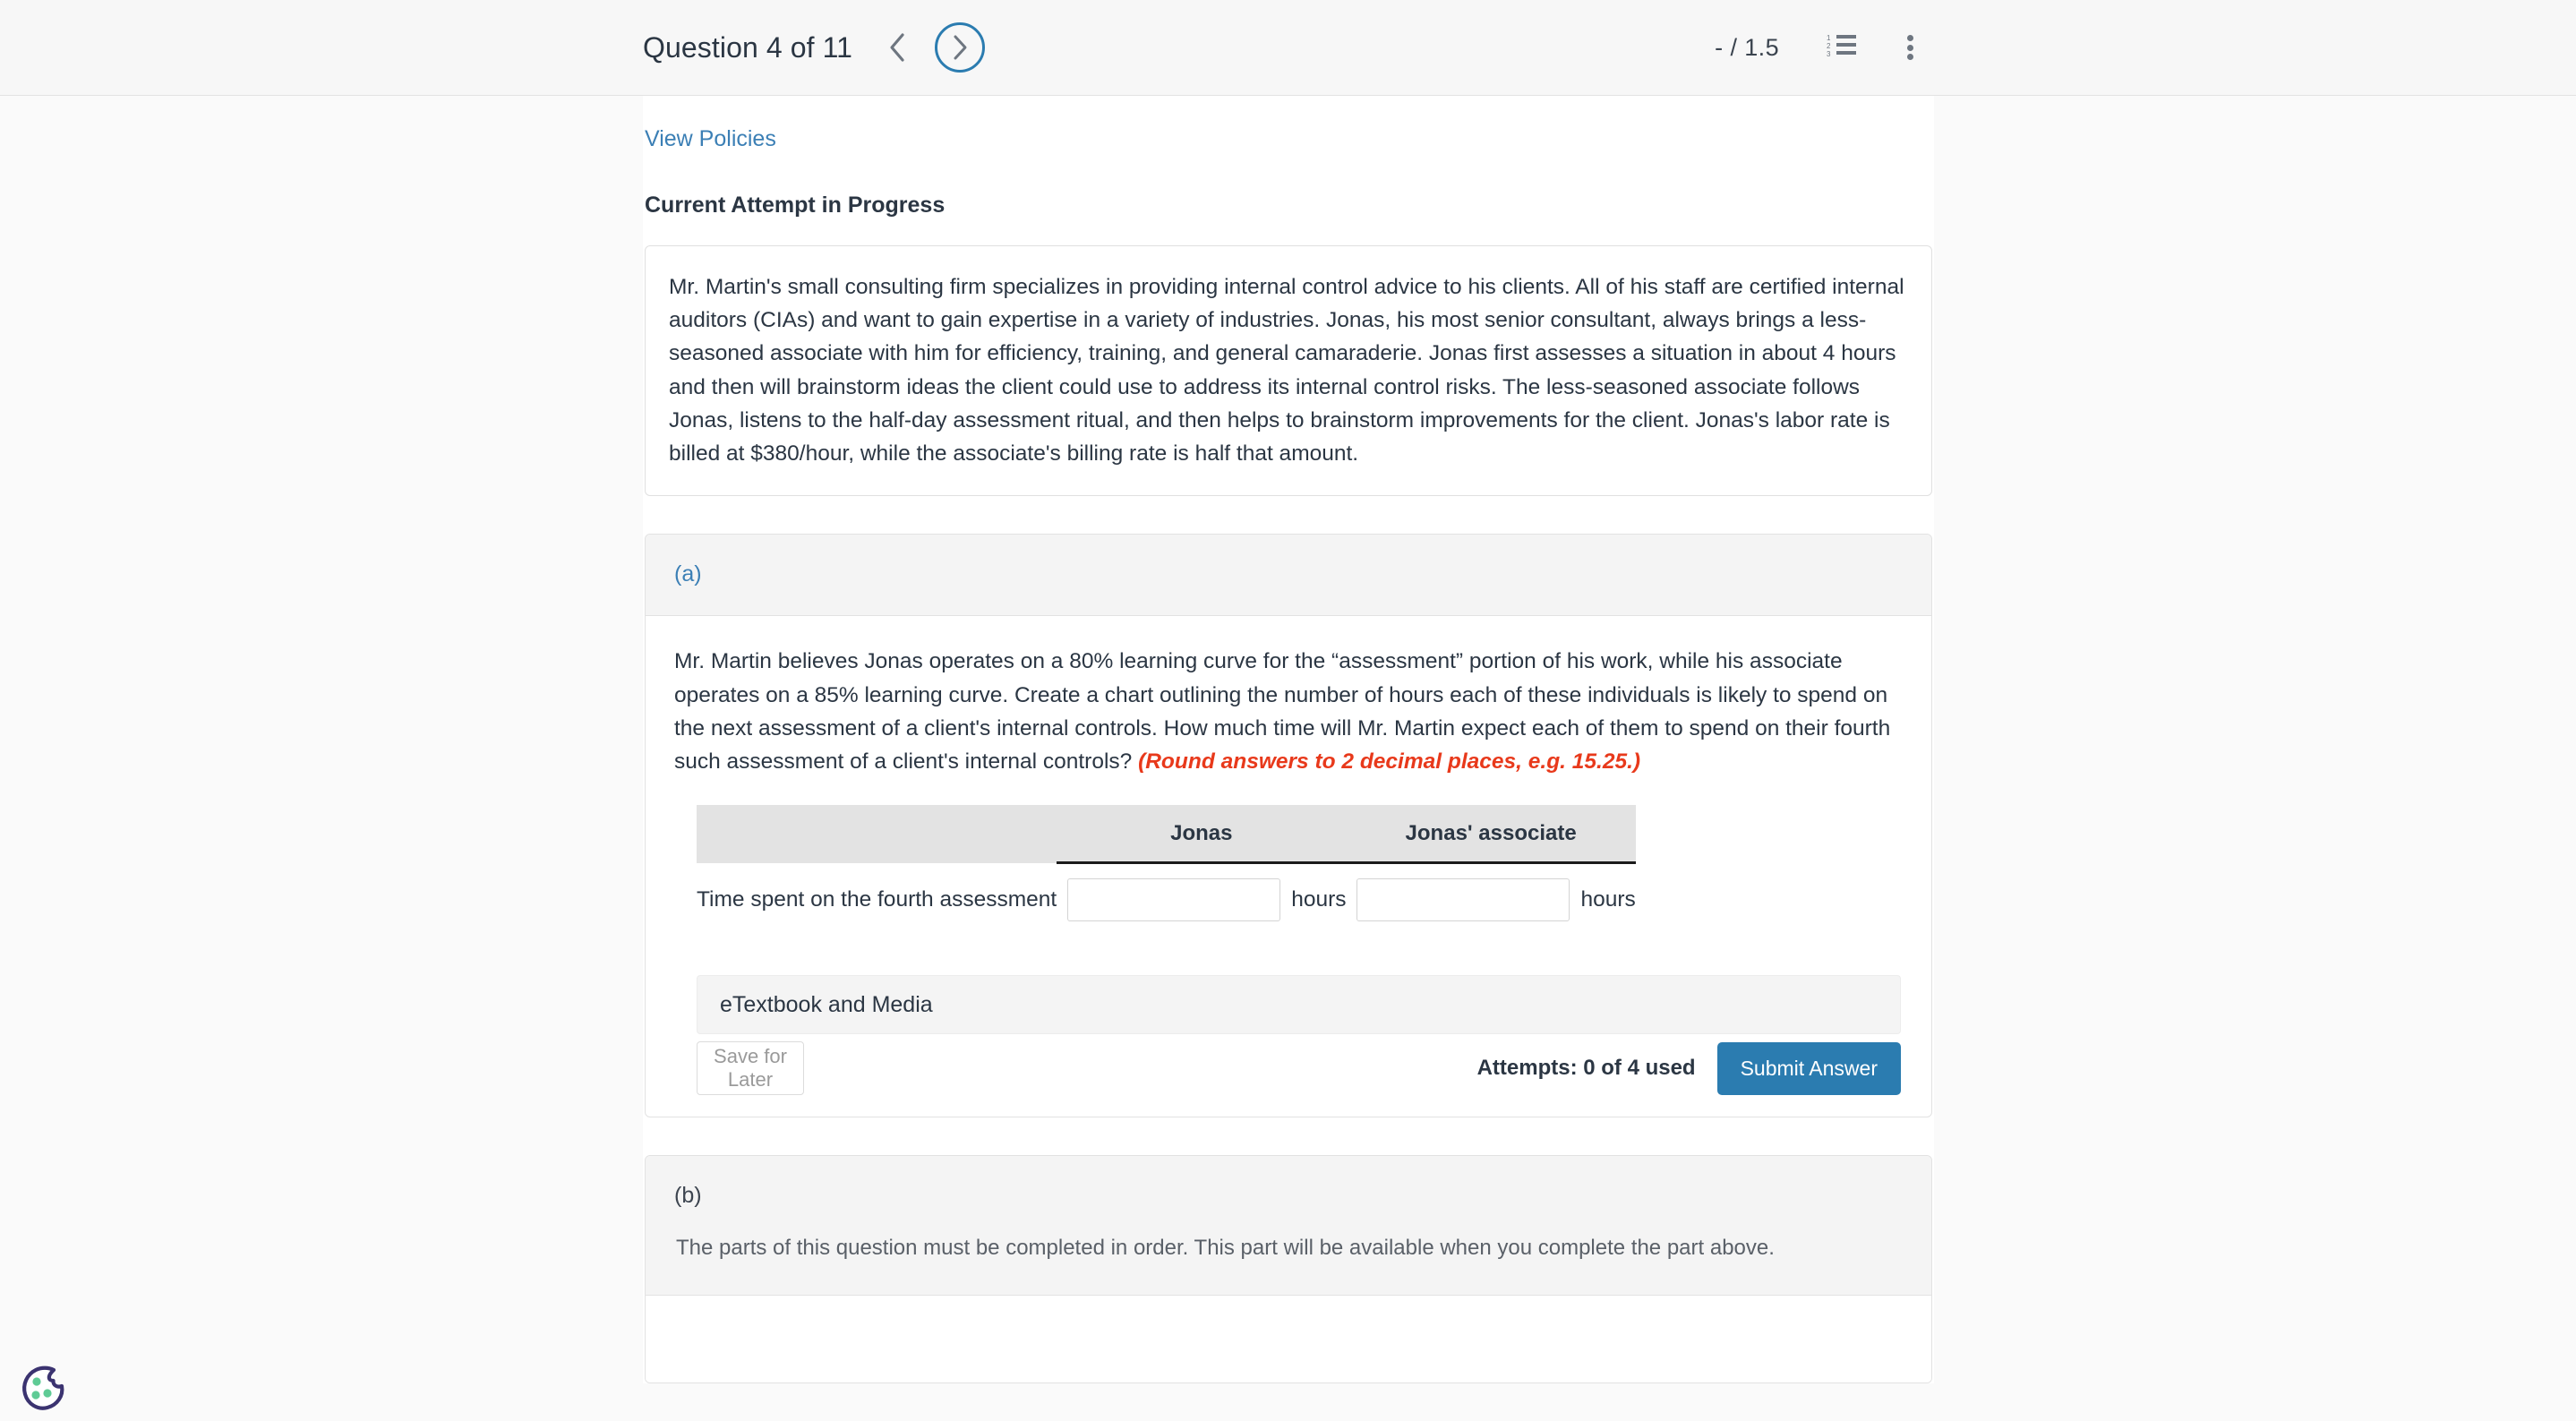 The height and width of the screenshot is (1421, 2576). I want to click on etextbook-and-media-bar: eTextbook and Media, so click(1299, 1005).